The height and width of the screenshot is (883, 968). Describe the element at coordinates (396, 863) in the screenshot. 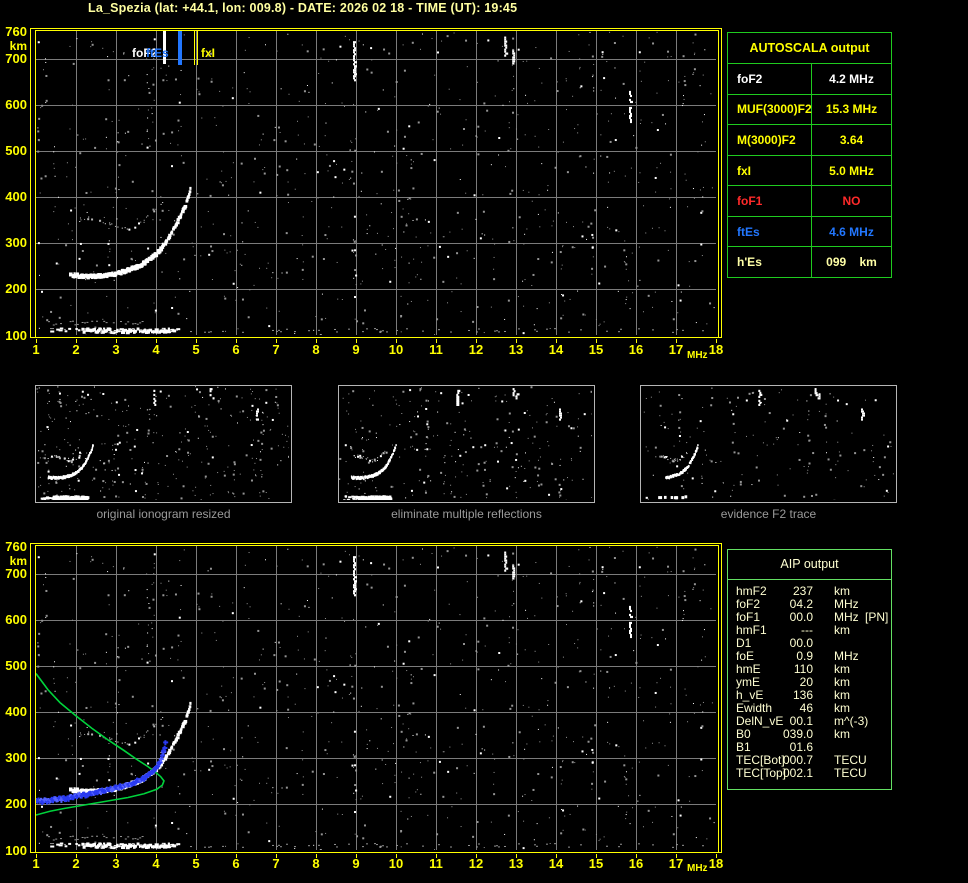

I see `x-axis-label: 10` at that location.